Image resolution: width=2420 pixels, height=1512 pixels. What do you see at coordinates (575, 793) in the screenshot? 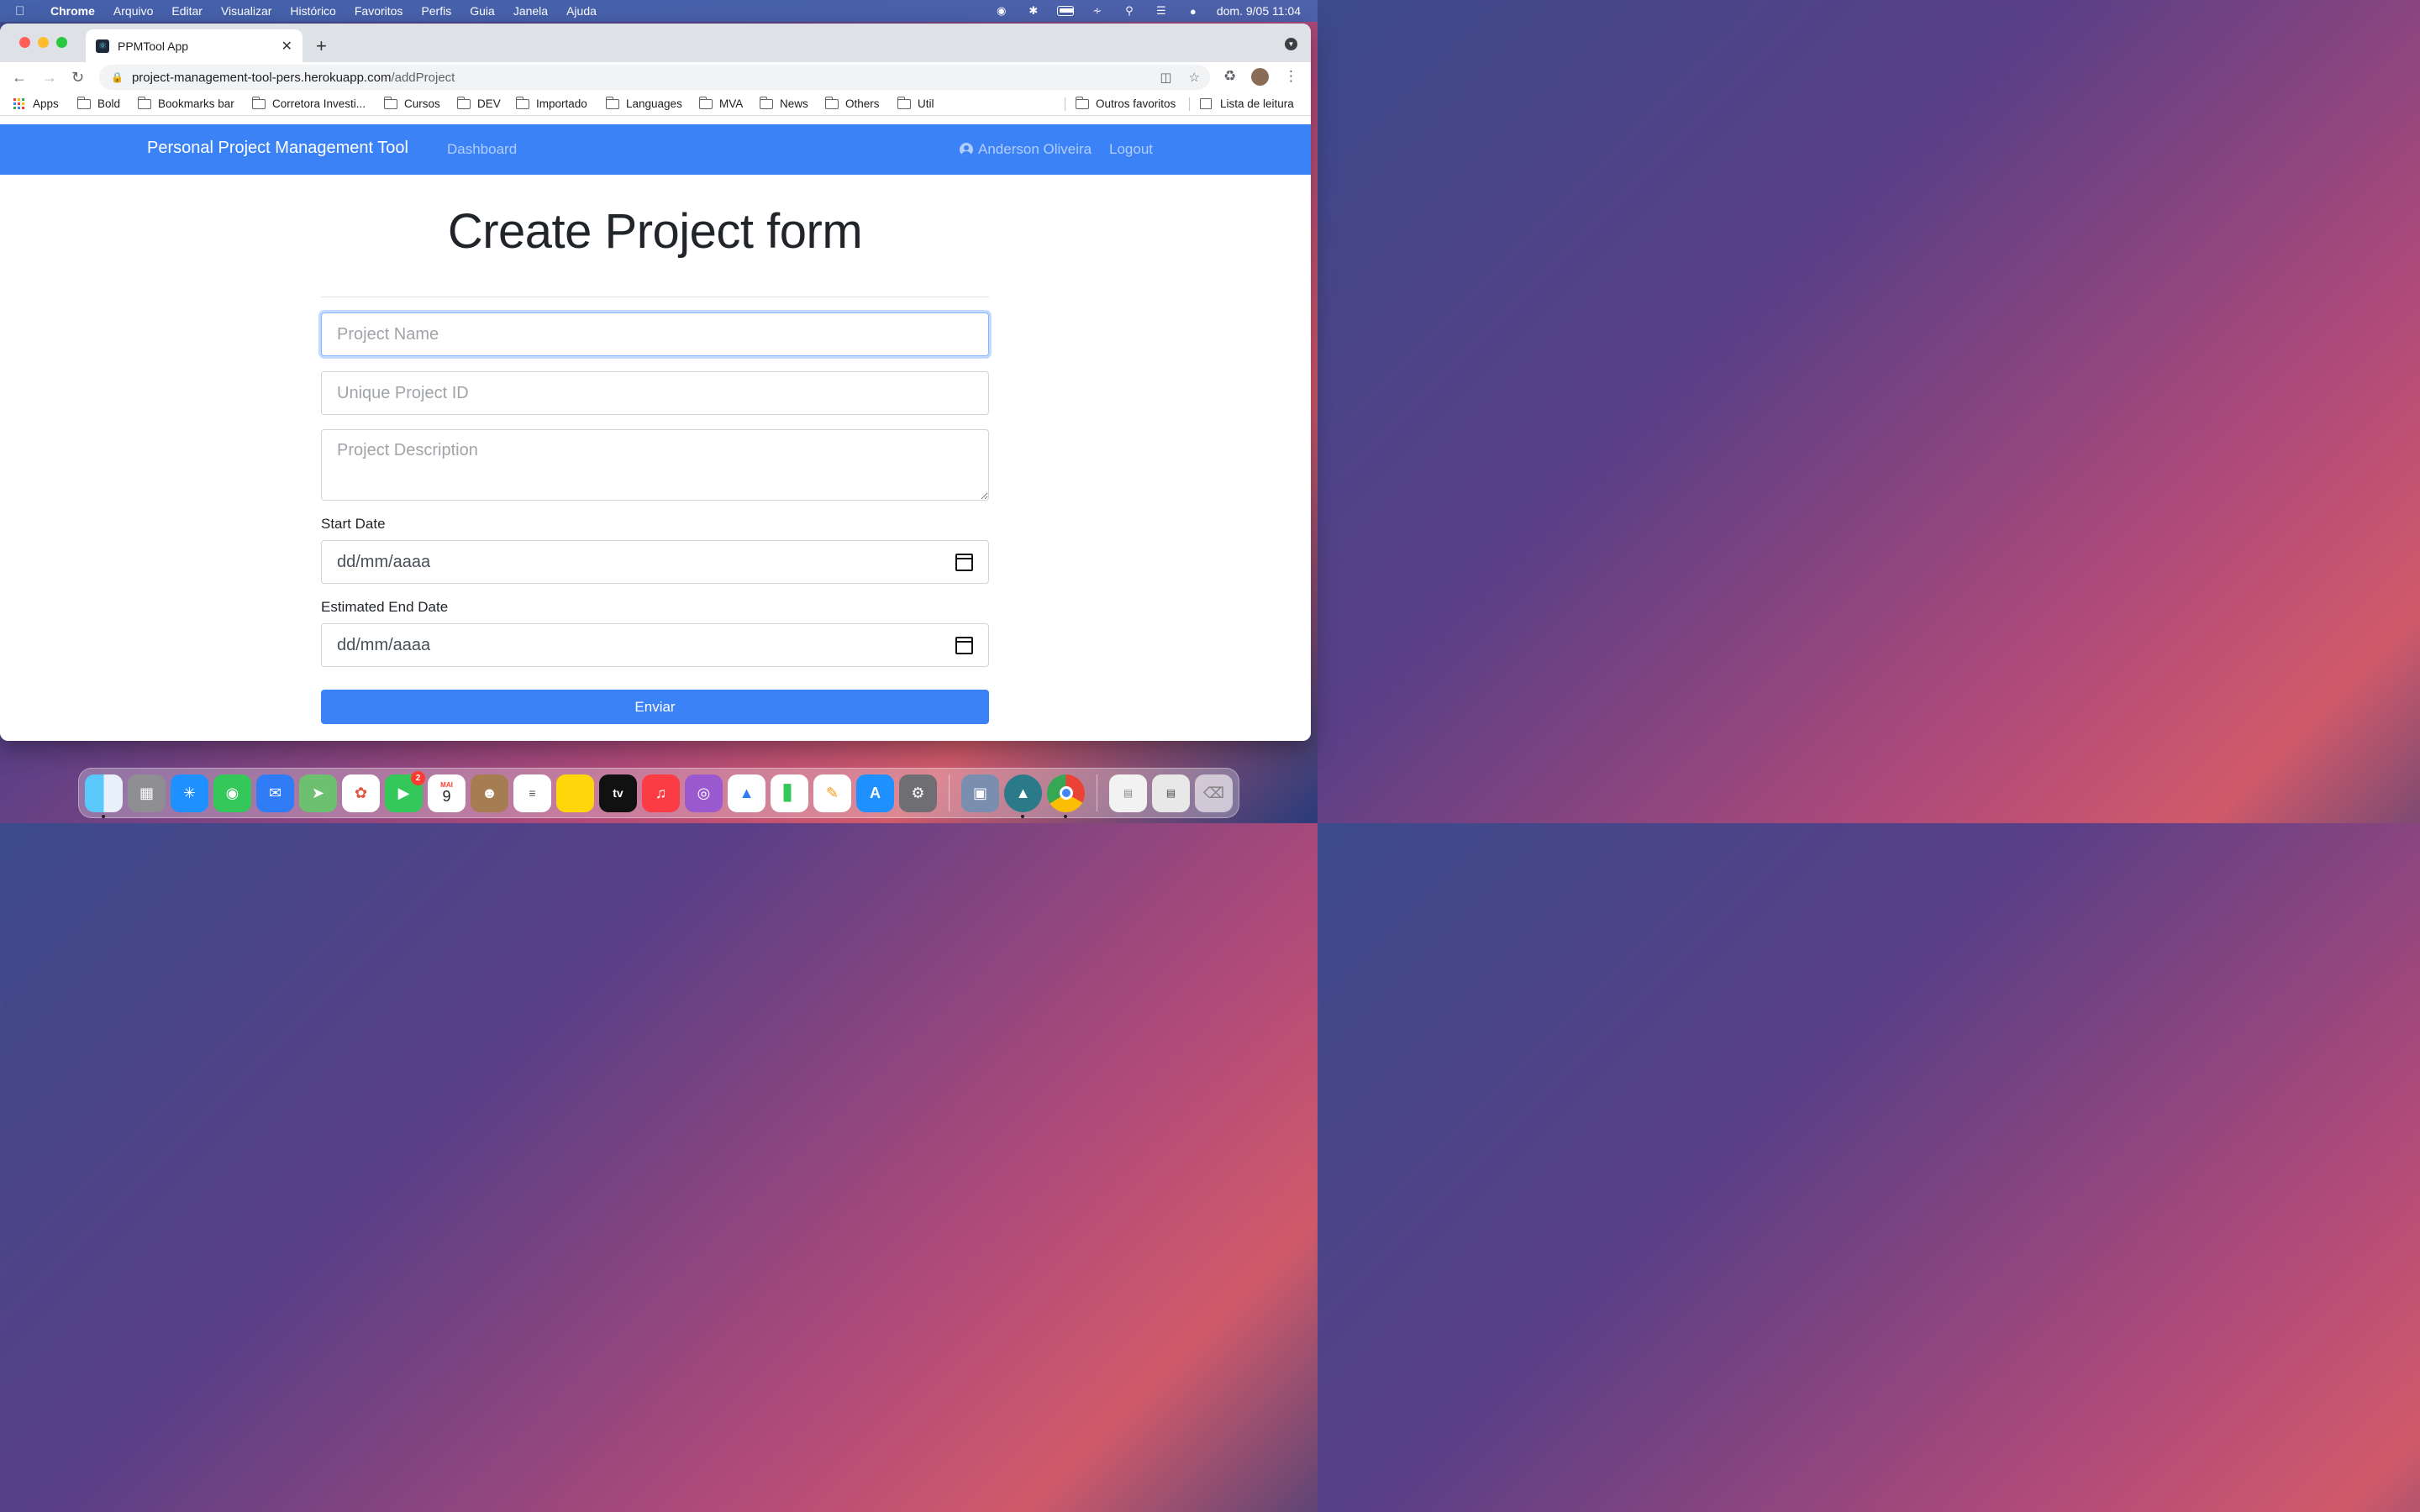
I see `notes-icon` at bounding box center [575, 793].